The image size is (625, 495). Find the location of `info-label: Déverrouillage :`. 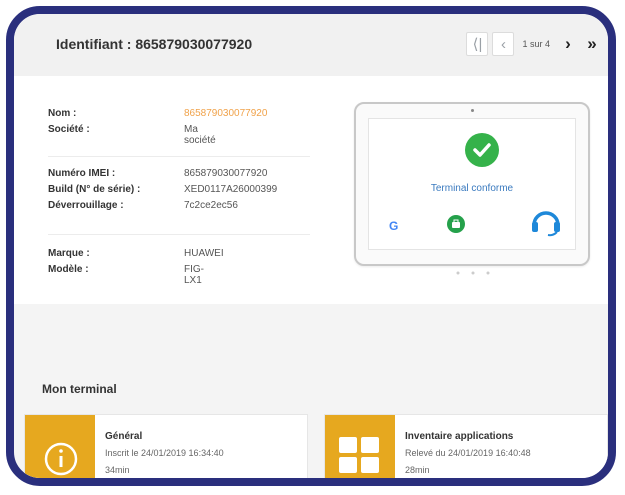

info-label: Déverrouillage : is located at coordinates (86, 205).